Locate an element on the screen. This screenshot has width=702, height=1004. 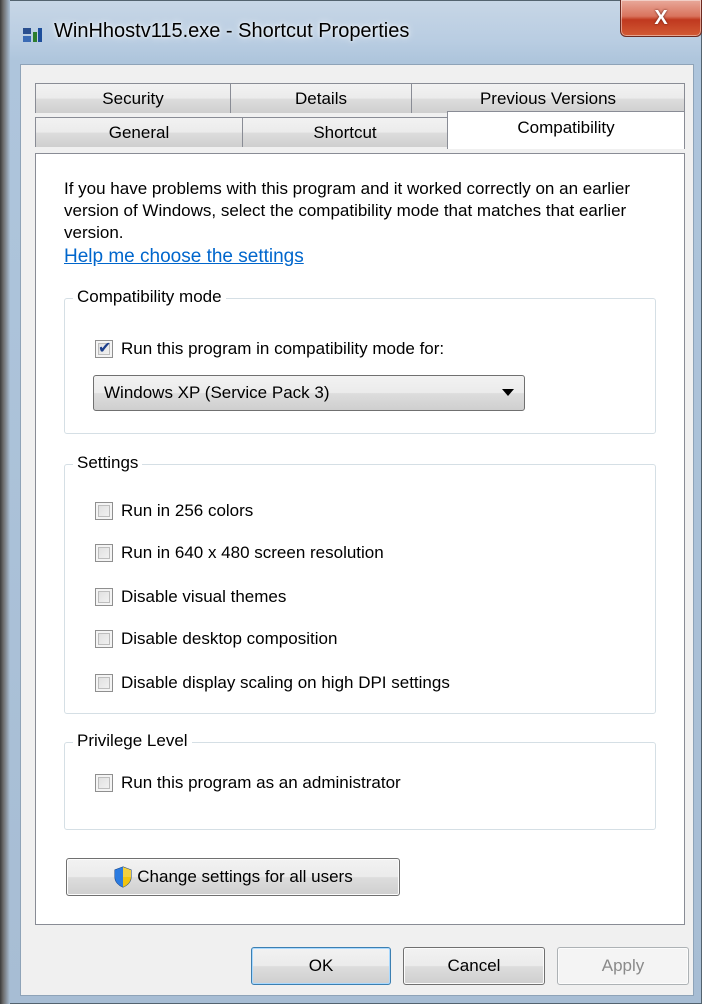
window-title: WinHhostv115.exe - Shortcut Properties is located at coordinates (232, 31).